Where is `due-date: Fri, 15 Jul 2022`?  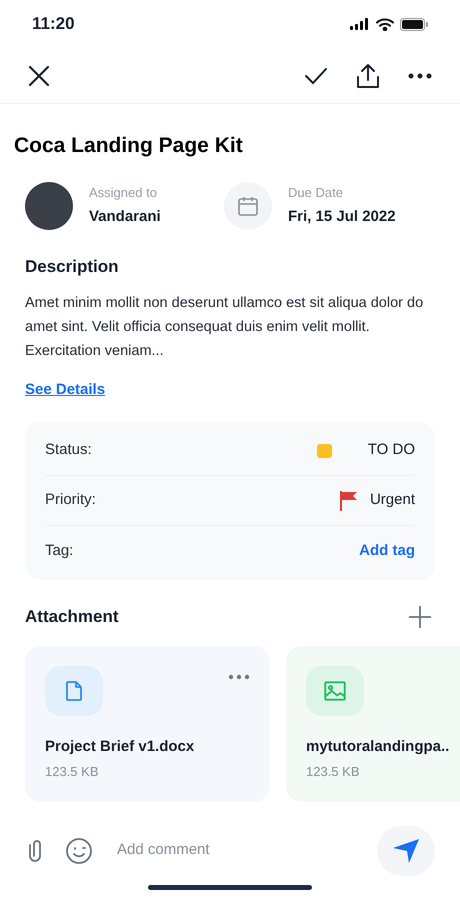
due-date: Fri, 15 Jul 2022 is located at coordinates (342, 217).